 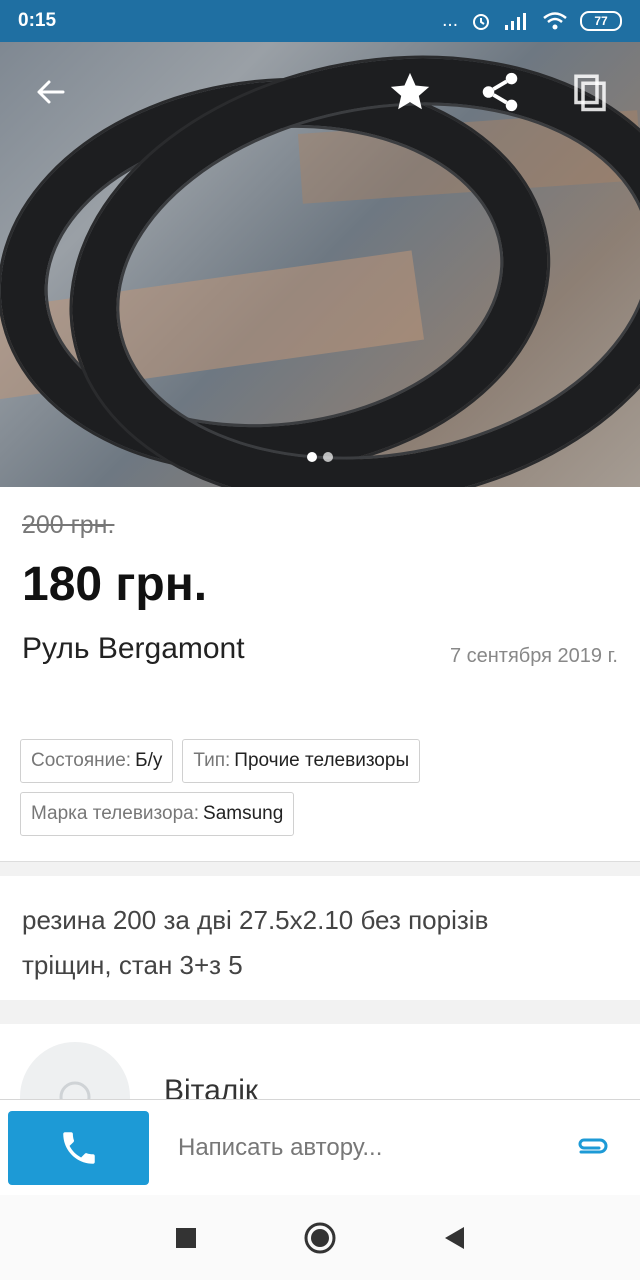 What do you see at coordinates (515, 21) in the screenshot?
I see `signal-icon` at bounding box center [515, 21].